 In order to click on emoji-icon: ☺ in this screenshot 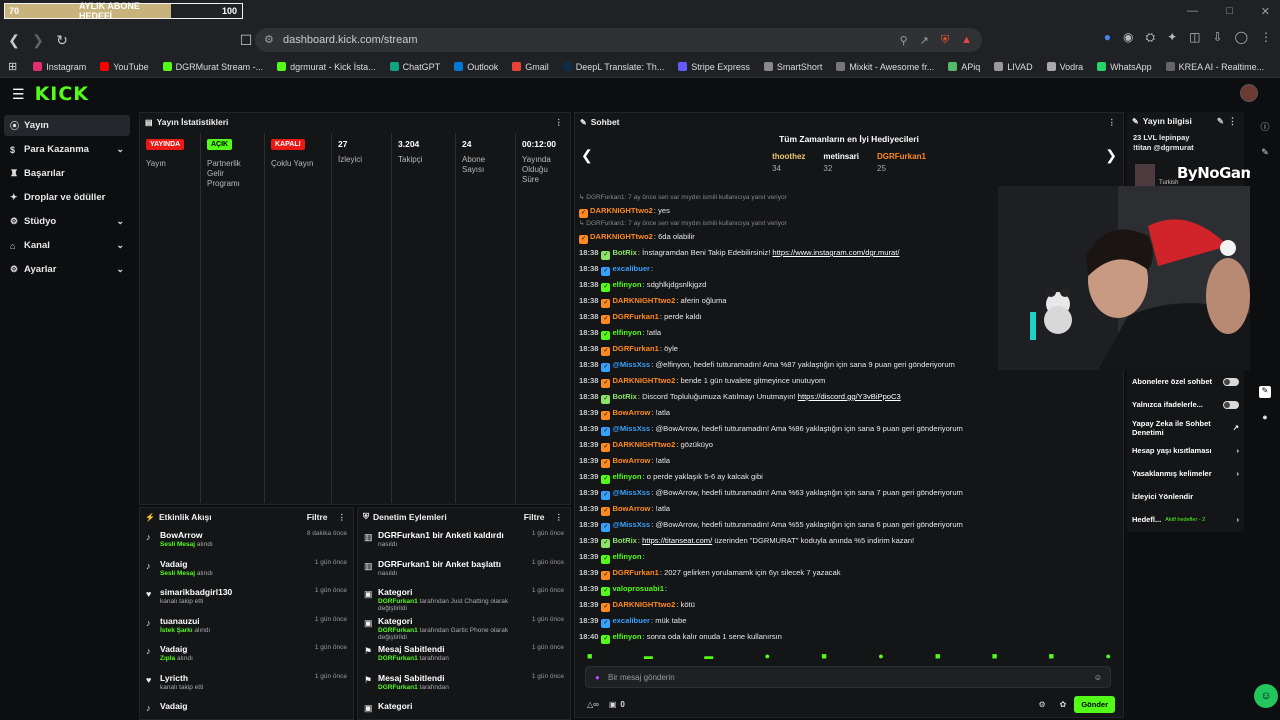, I will do `click(1098, 677)`.